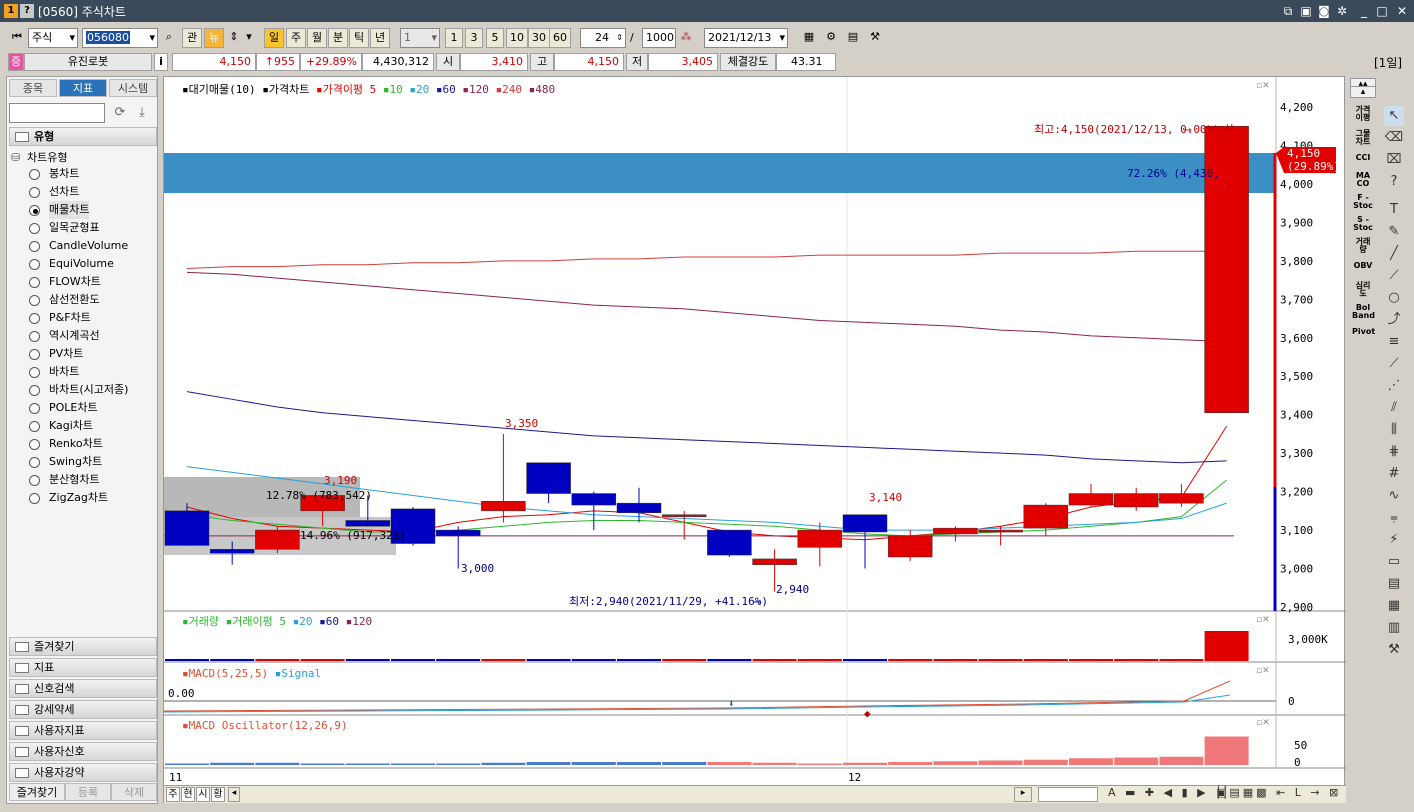 This screenshot has width=1414, height=812. What do you see at coordinates (1394, 628) in the screenshot?
I see `report-icon: ▥` at bounding box center [1394, 628].